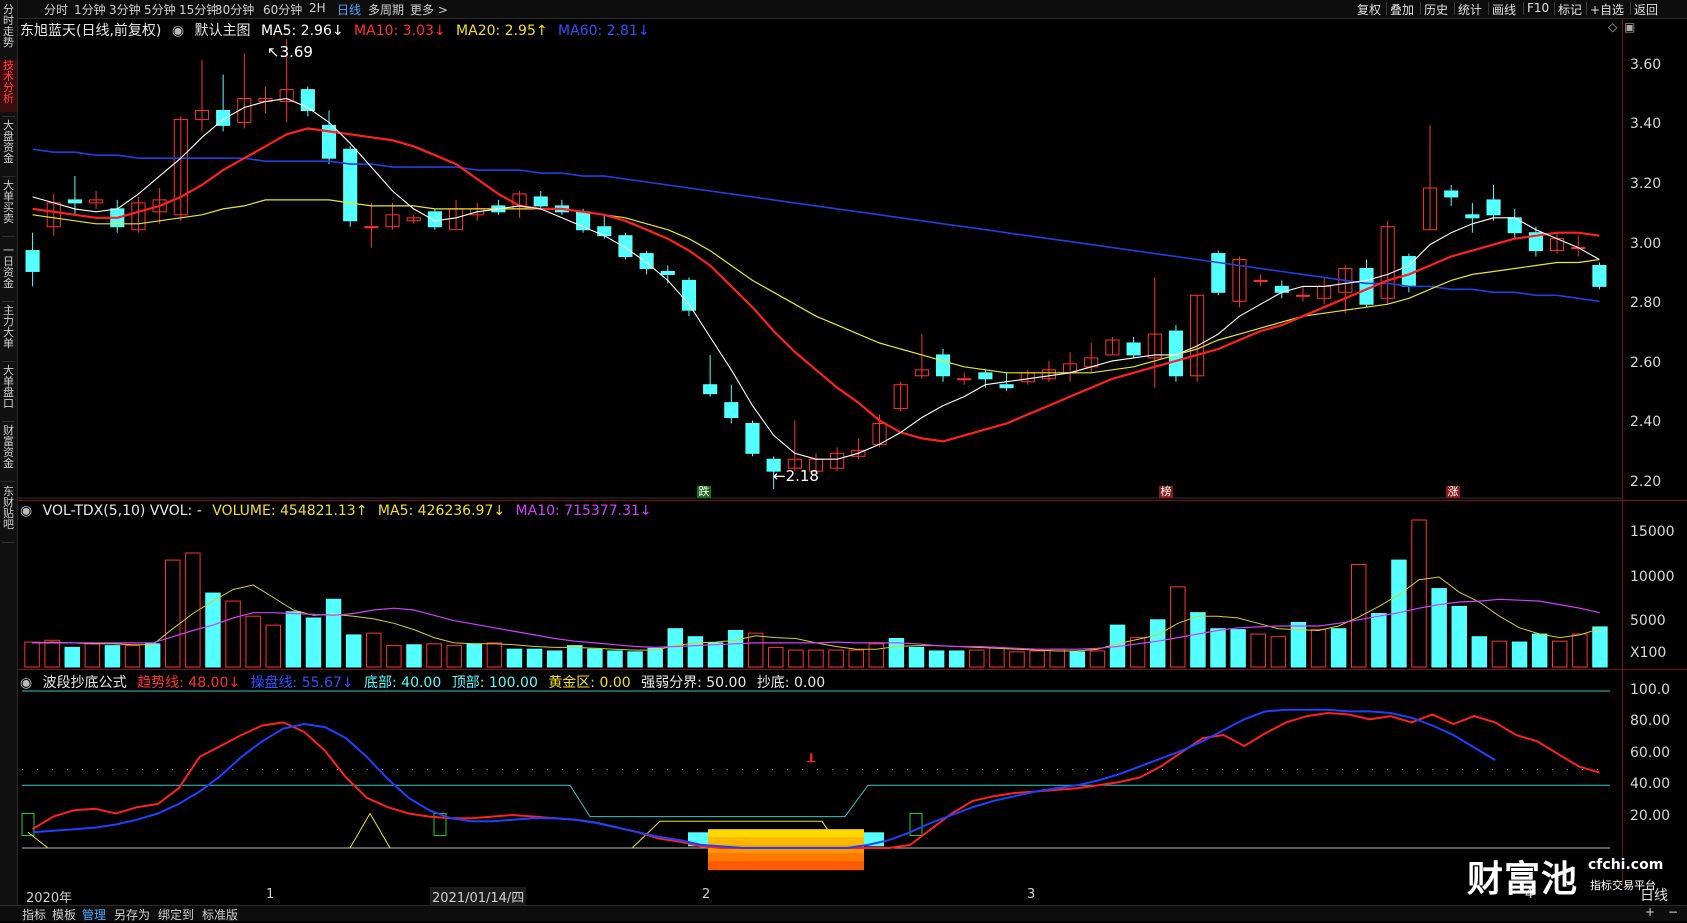  What do you see at coordinates (1031, 894) in the screenshot?
I see `x-axis-label: 3` at bounding box center [1031, 894].